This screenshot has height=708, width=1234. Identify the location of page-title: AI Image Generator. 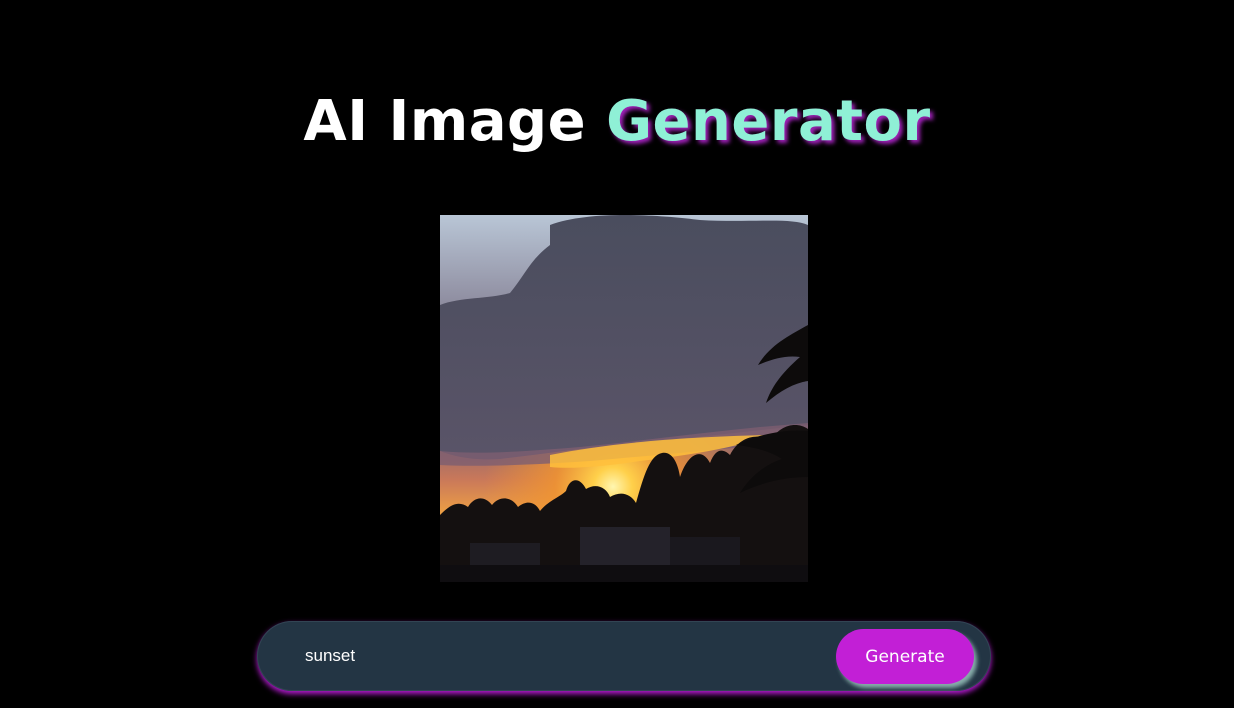
(617, 122).